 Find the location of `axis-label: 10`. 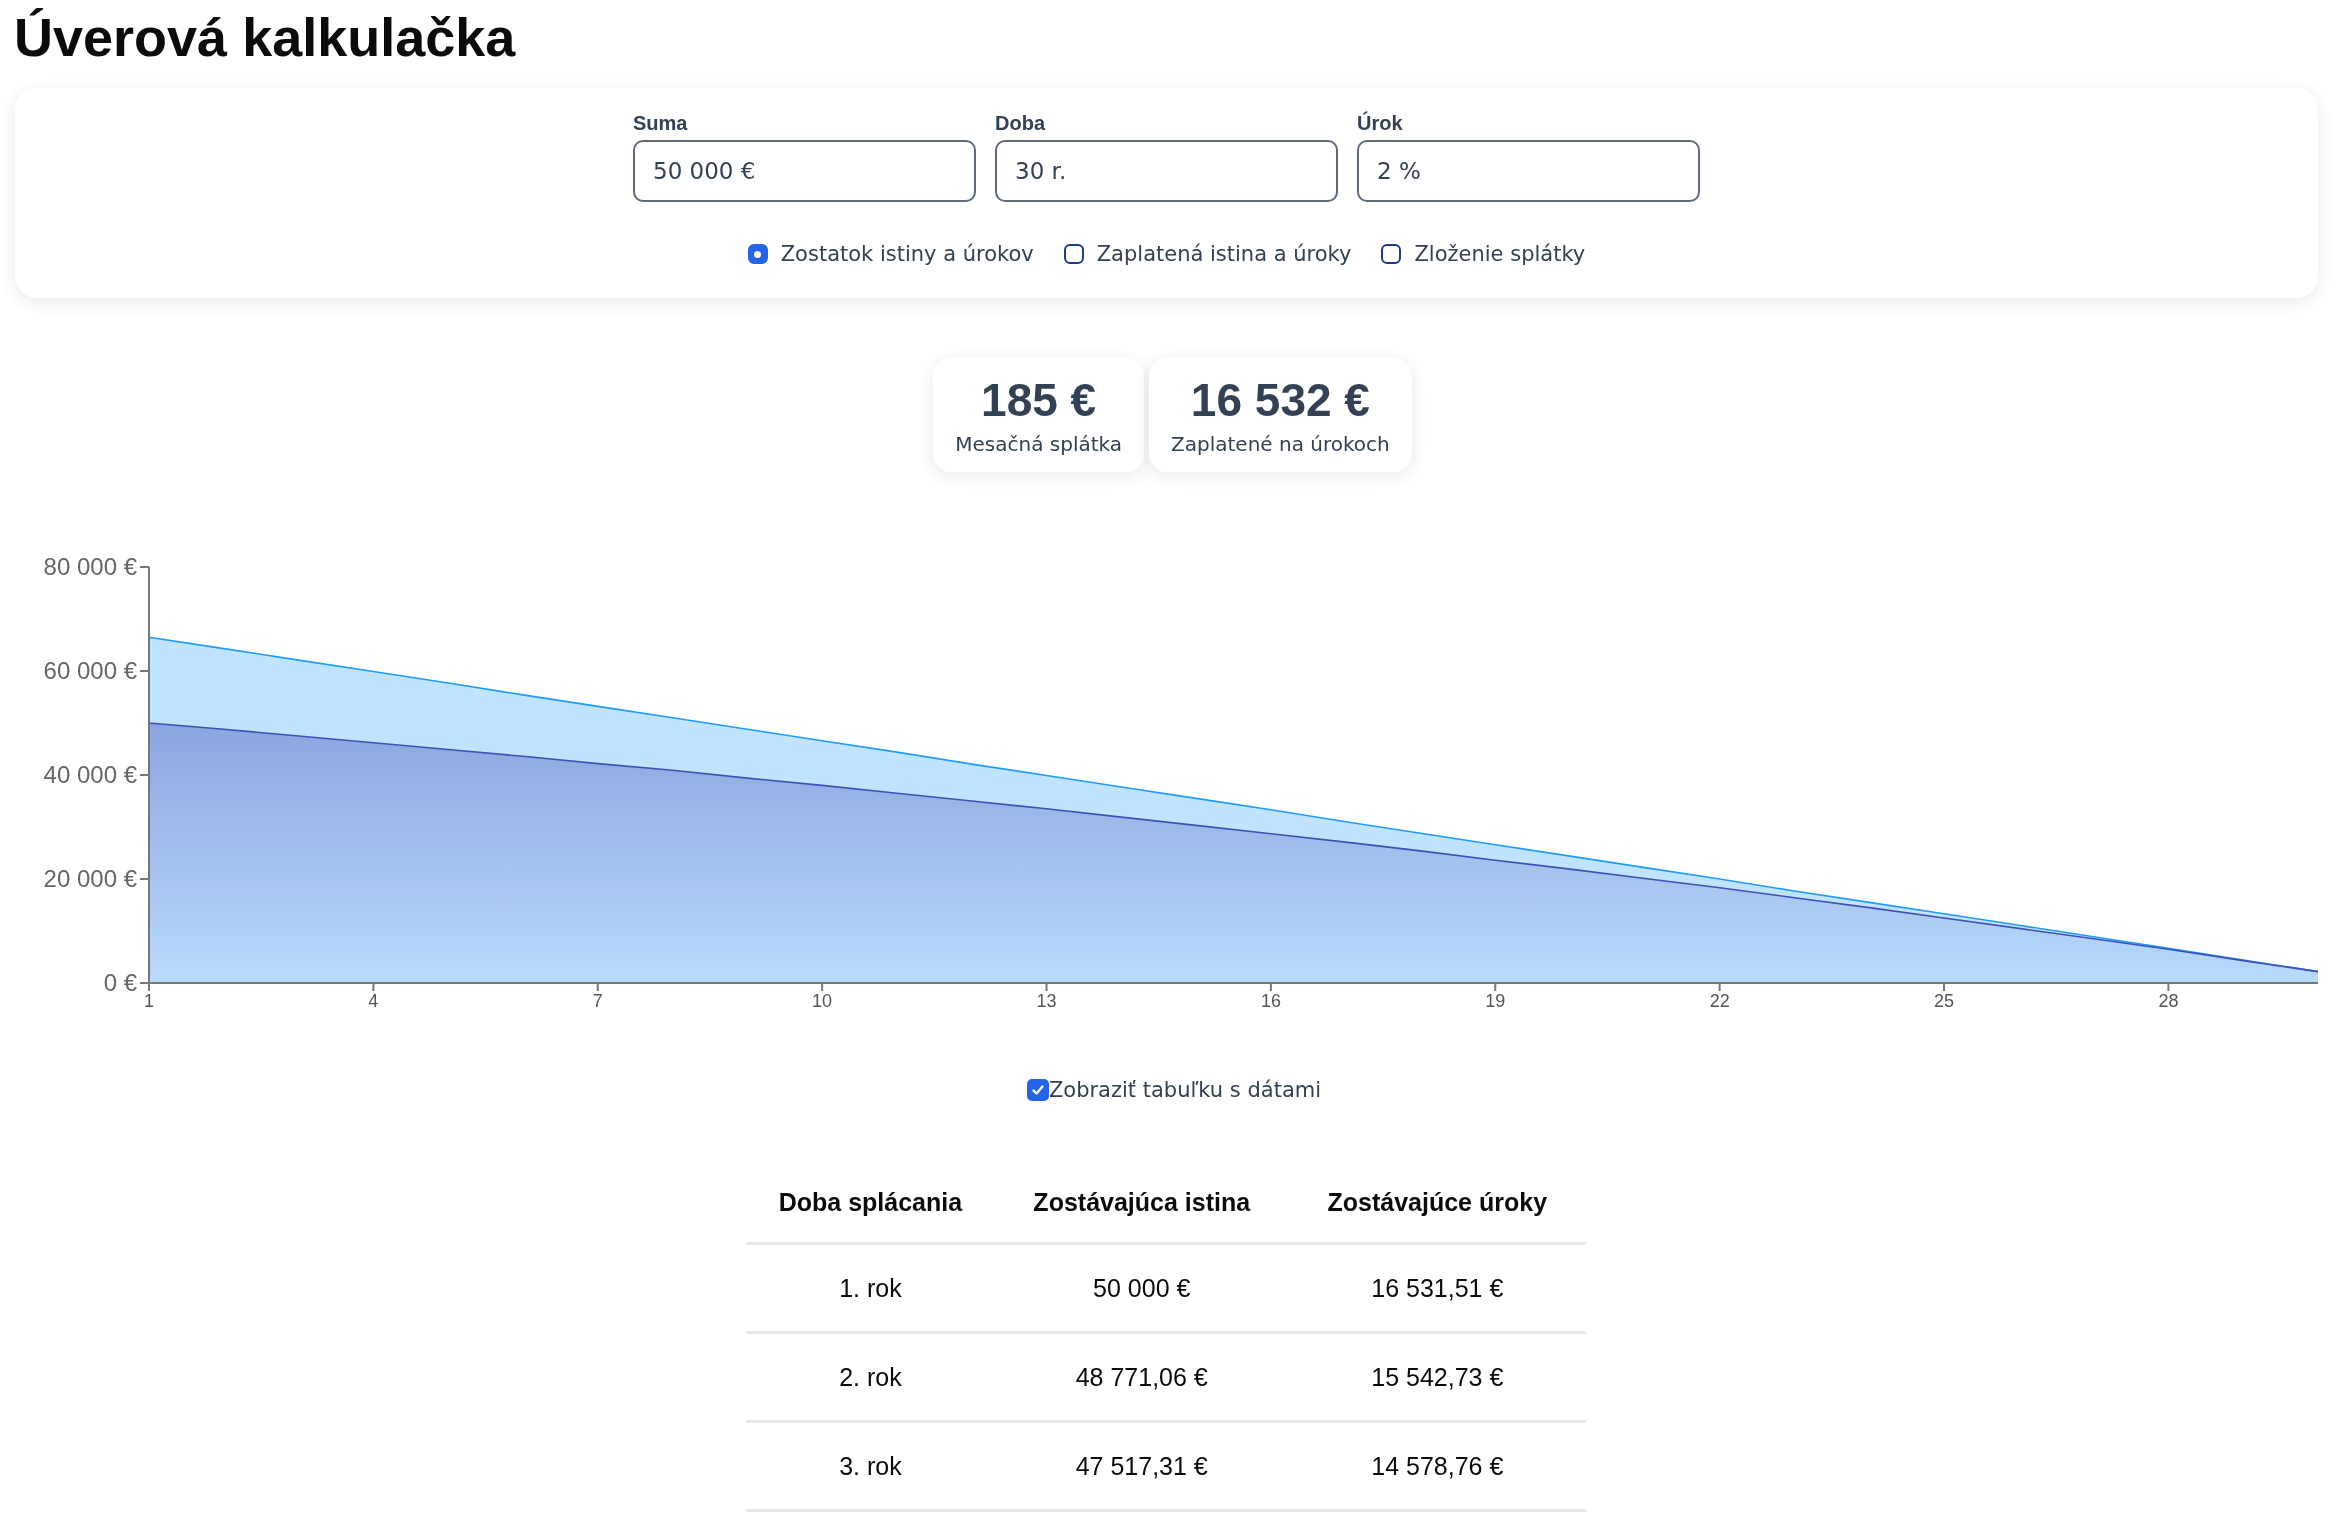

axis-label: 10 is located at coordinates (822, 1001).